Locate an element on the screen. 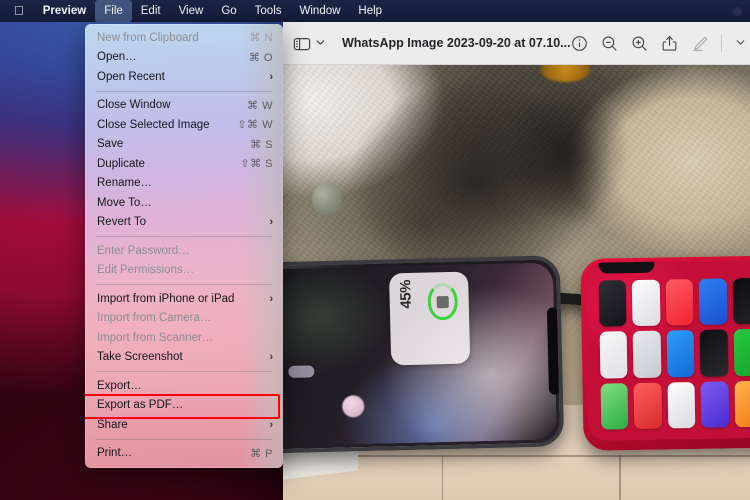 The width and height of the screenshot is (750, 500). iphone-left: 45% is located at coordinates (424, 354).